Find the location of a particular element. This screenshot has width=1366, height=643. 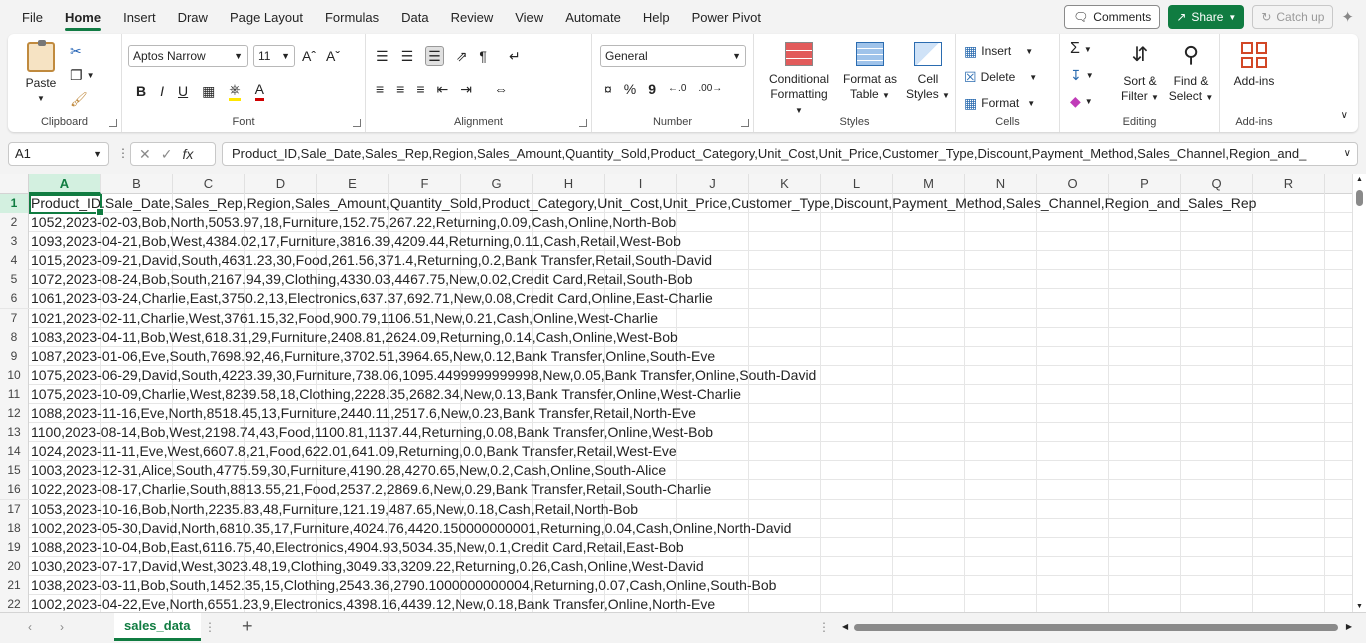

row-header: 17 is located at coordinates (14, 509).